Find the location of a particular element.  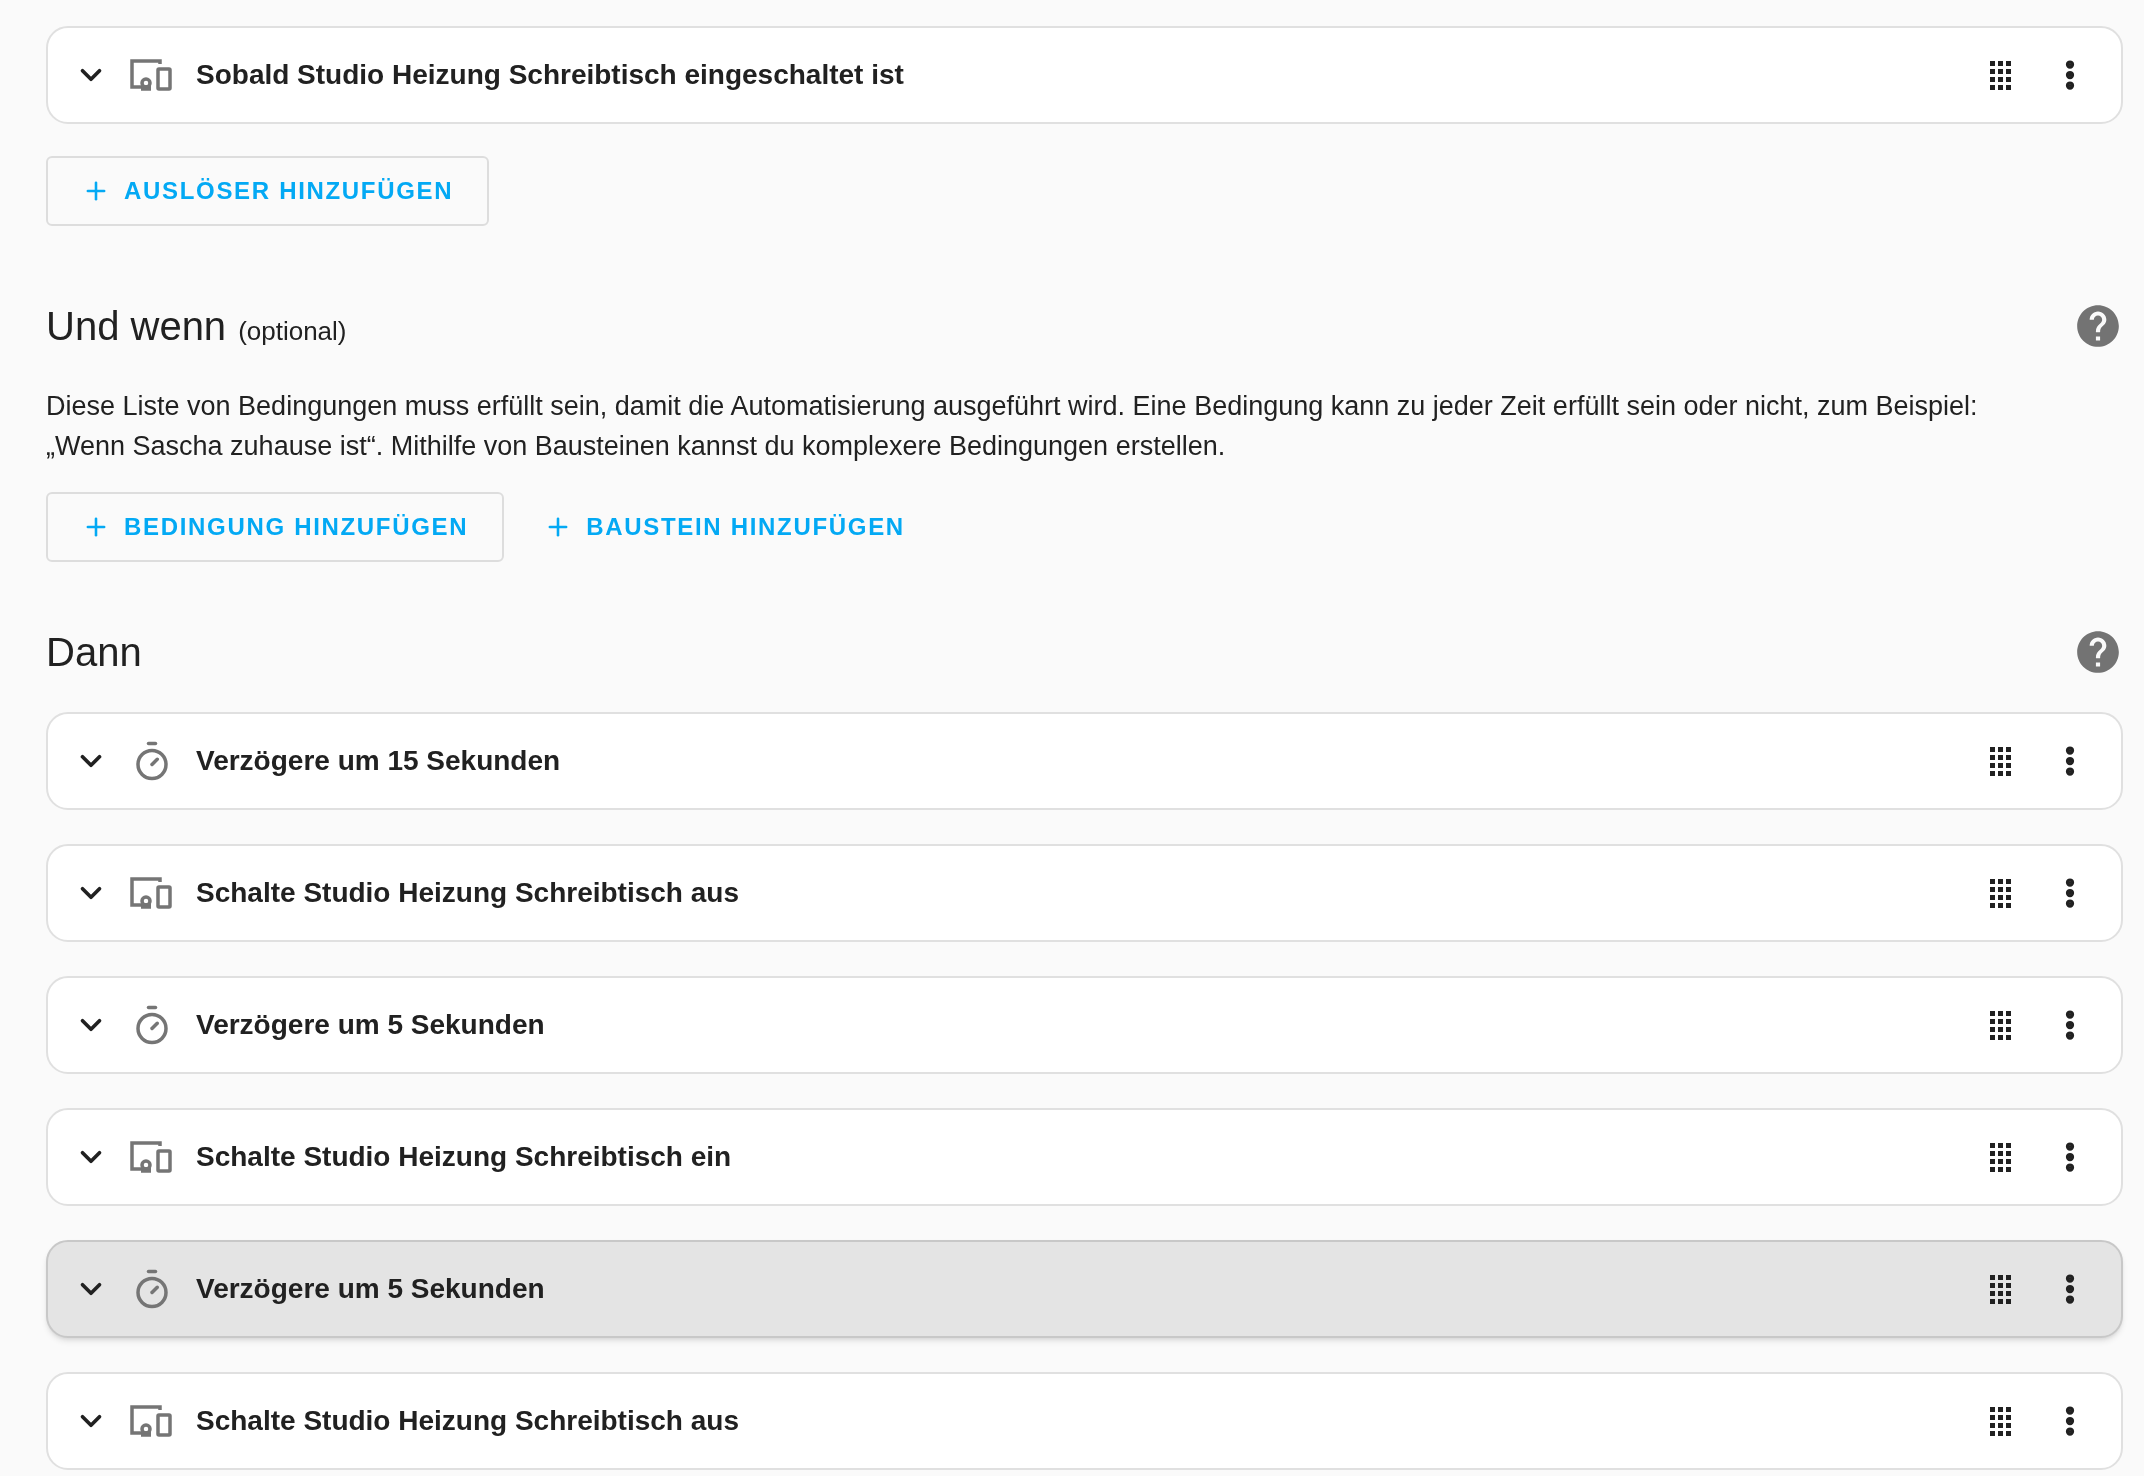

card-title: Sobald Studio Heizung Schreibtisch eingeschaltet ist is located at coordinates (550, 75).